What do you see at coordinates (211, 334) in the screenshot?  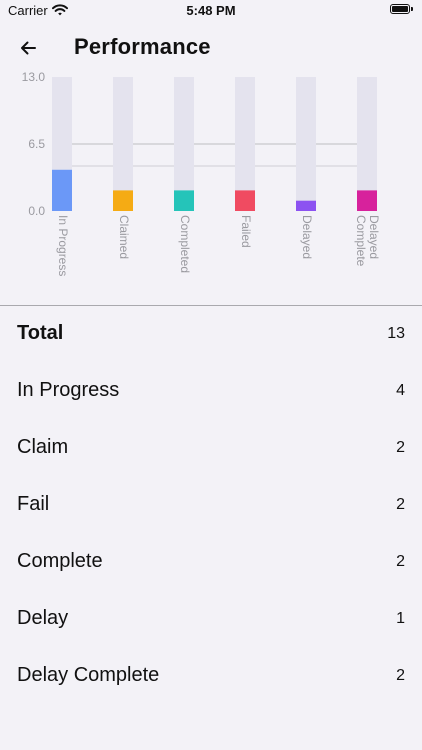 I see `total-row: Total 13` at bounding box center [211, 334].